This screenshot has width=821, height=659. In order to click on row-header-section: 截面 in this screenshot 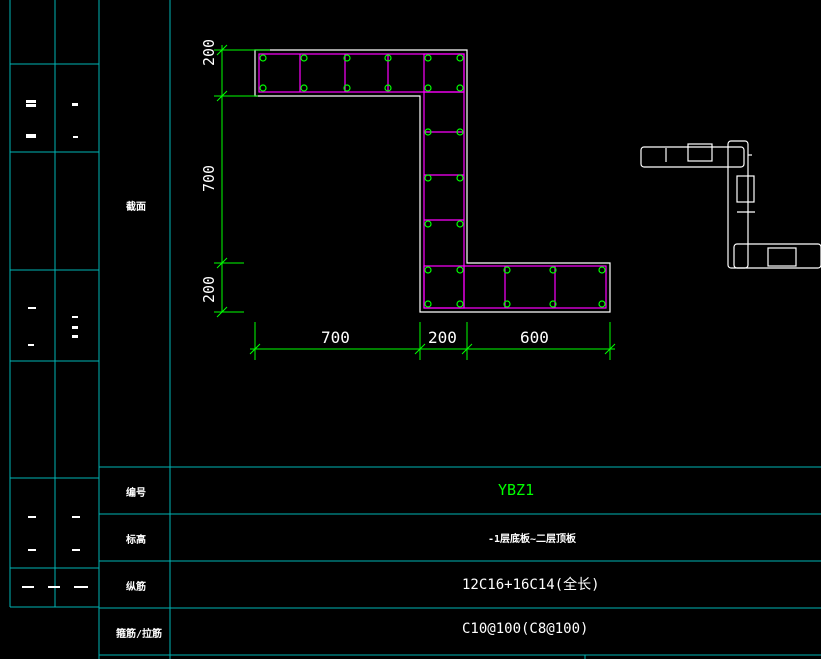, I will do `click(136, 207)`.